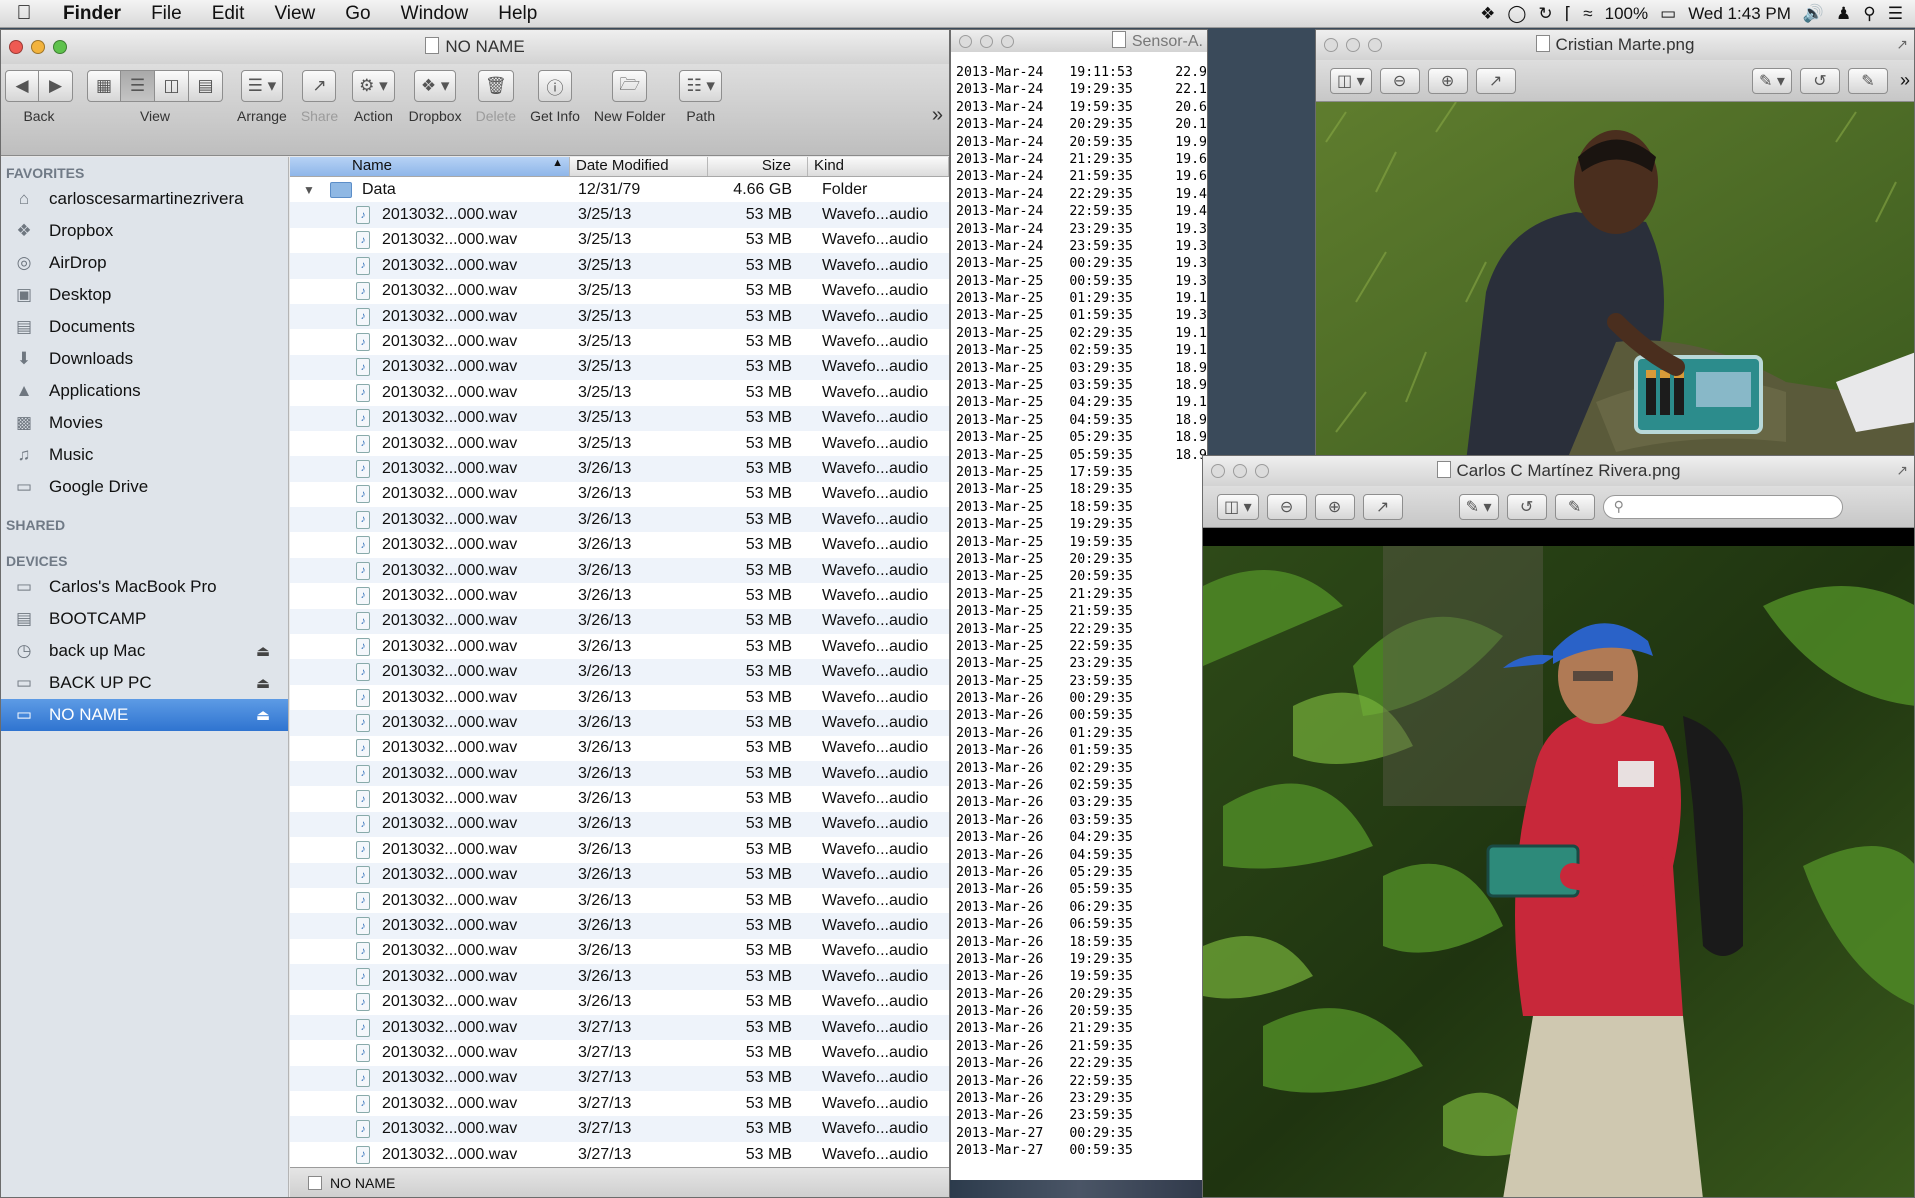  I want to click on column-header-kind: Kind, so click(878, 166).